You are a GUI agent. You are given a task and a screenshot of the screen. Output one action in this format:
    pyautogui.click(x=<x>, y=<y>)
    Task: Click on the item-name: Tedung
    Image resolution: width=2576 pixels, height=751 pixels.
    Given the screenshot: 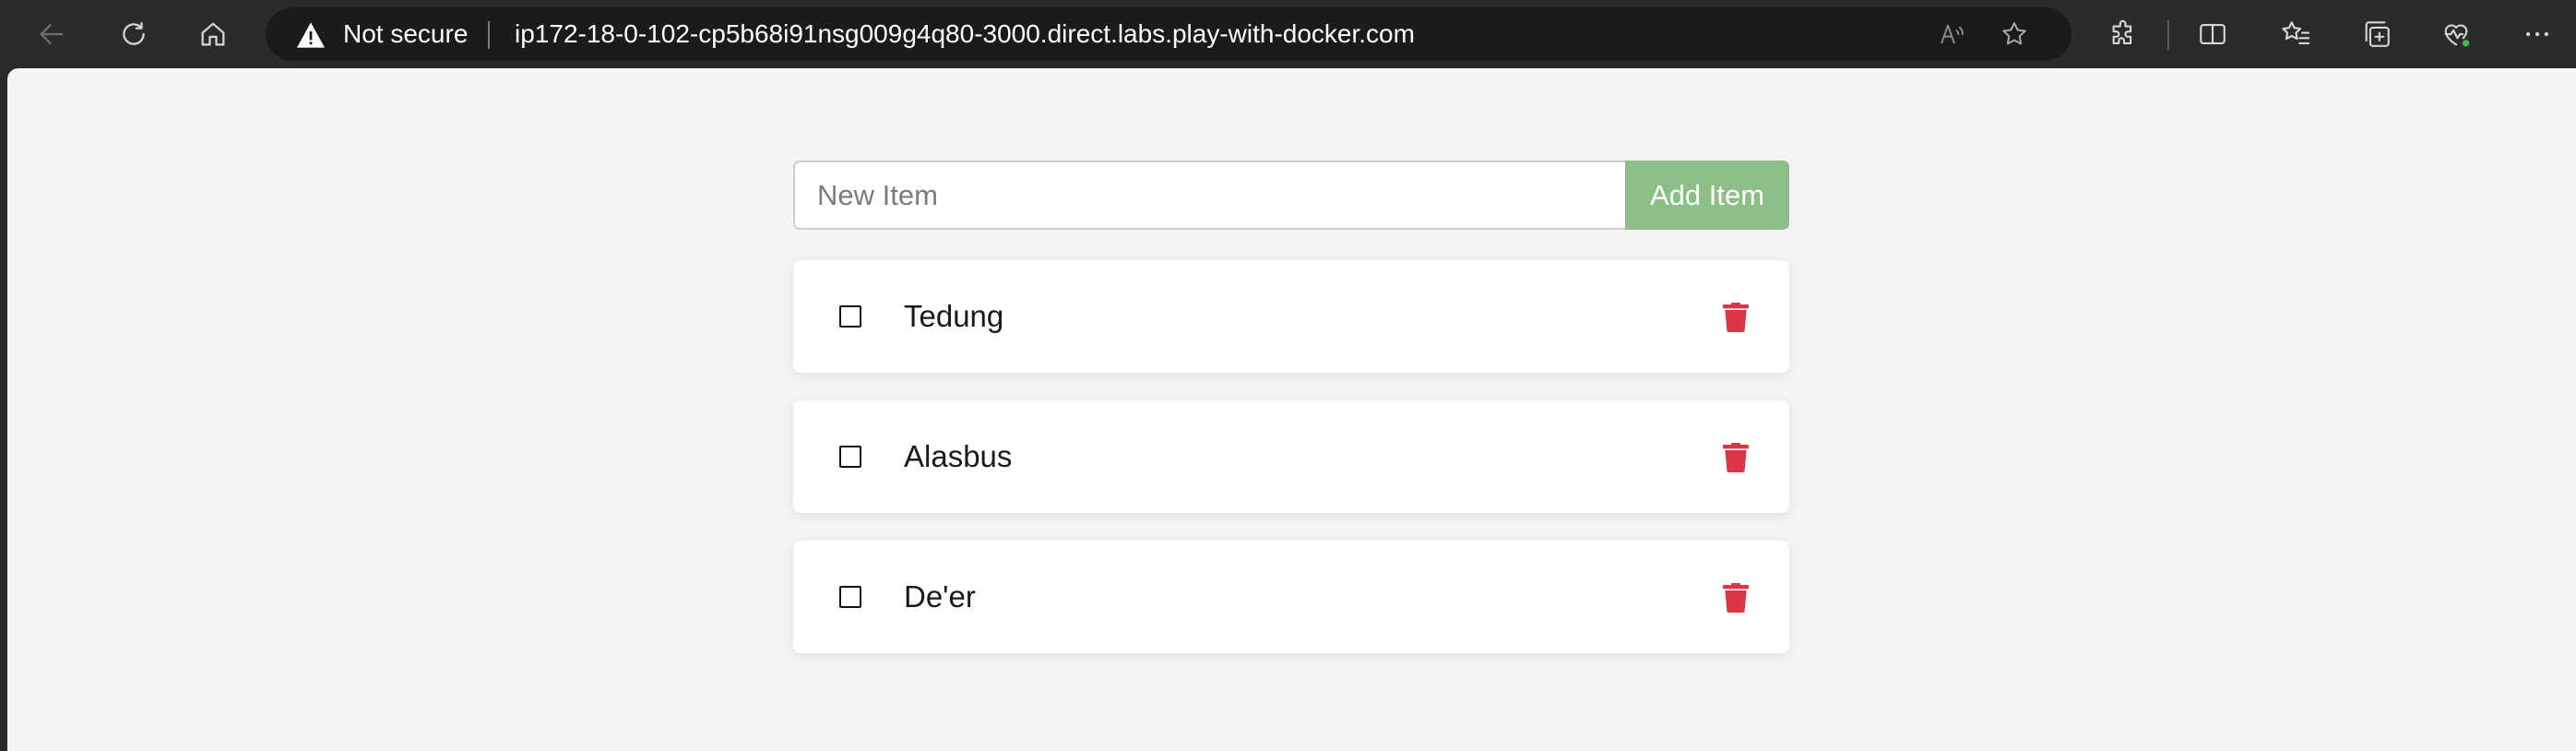 What is the action you would take?
    pyautogui.click(x=954, y=316)
    